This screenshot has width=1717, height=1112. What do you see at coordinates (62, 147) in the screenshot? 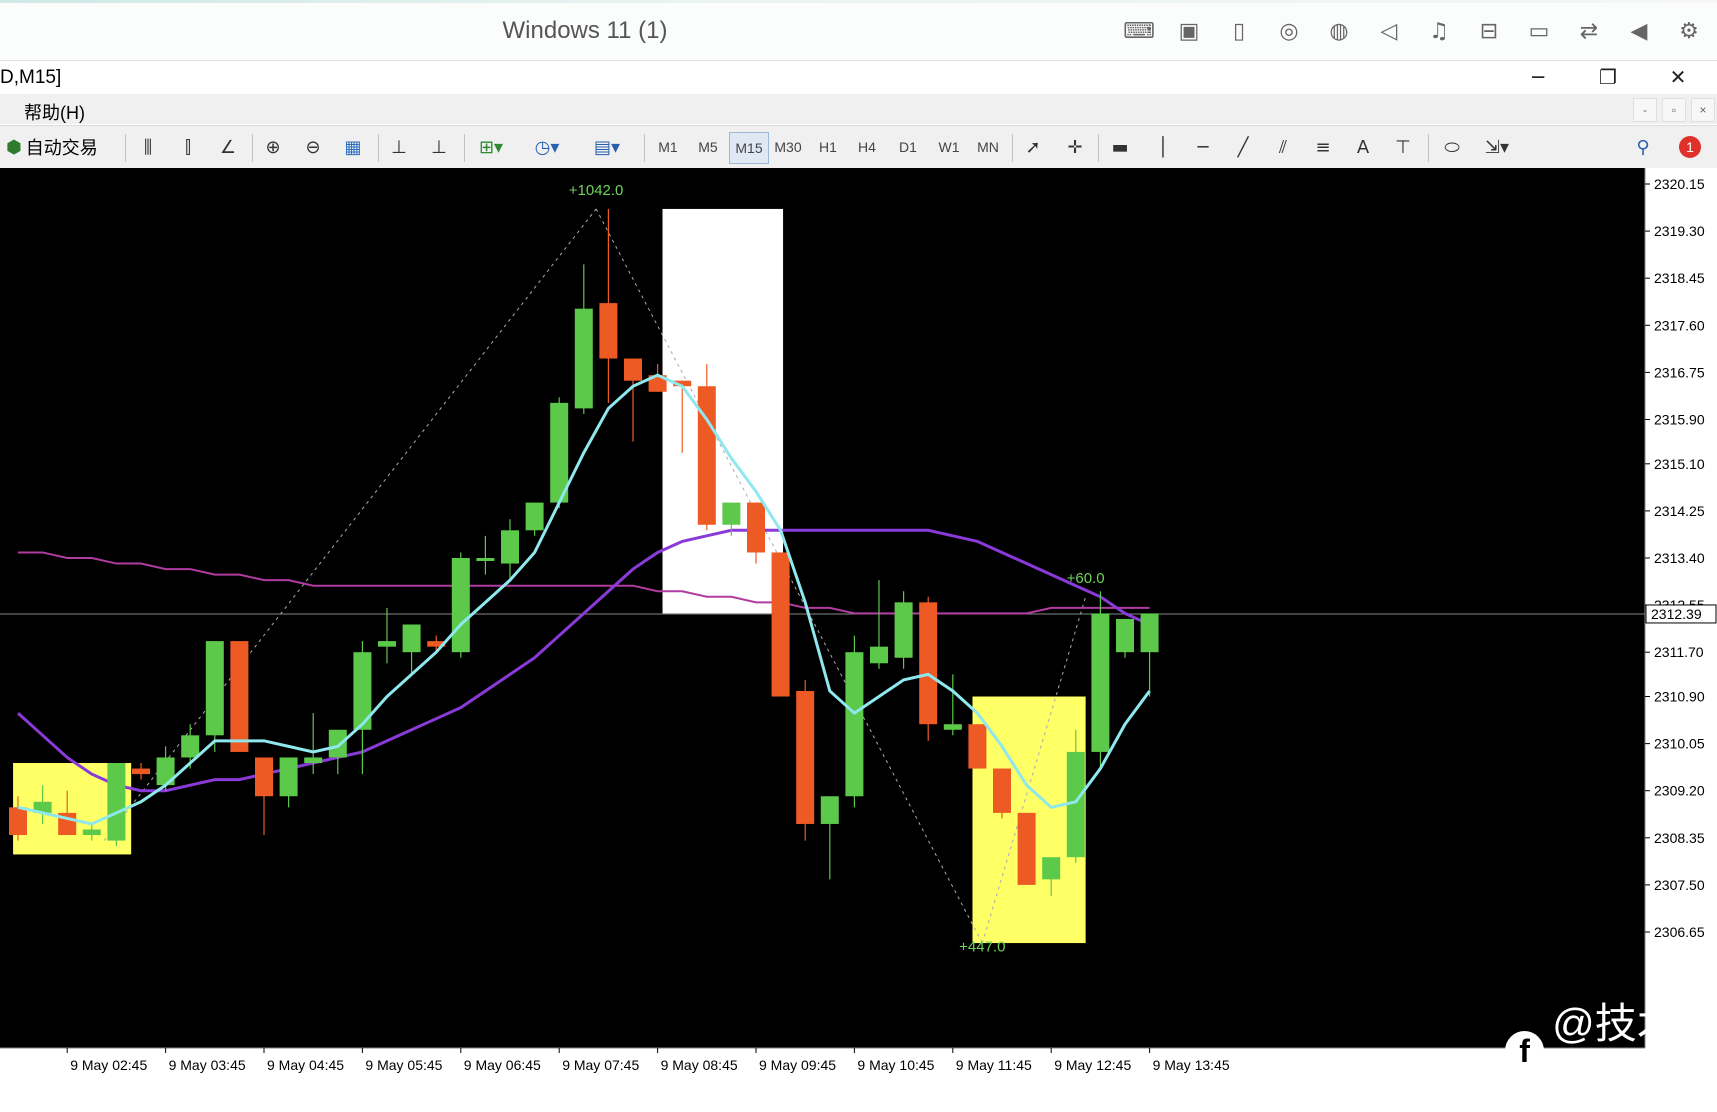
I see `autotrade-button: ⬢ 自动交易` at bounding box center [62, 147].